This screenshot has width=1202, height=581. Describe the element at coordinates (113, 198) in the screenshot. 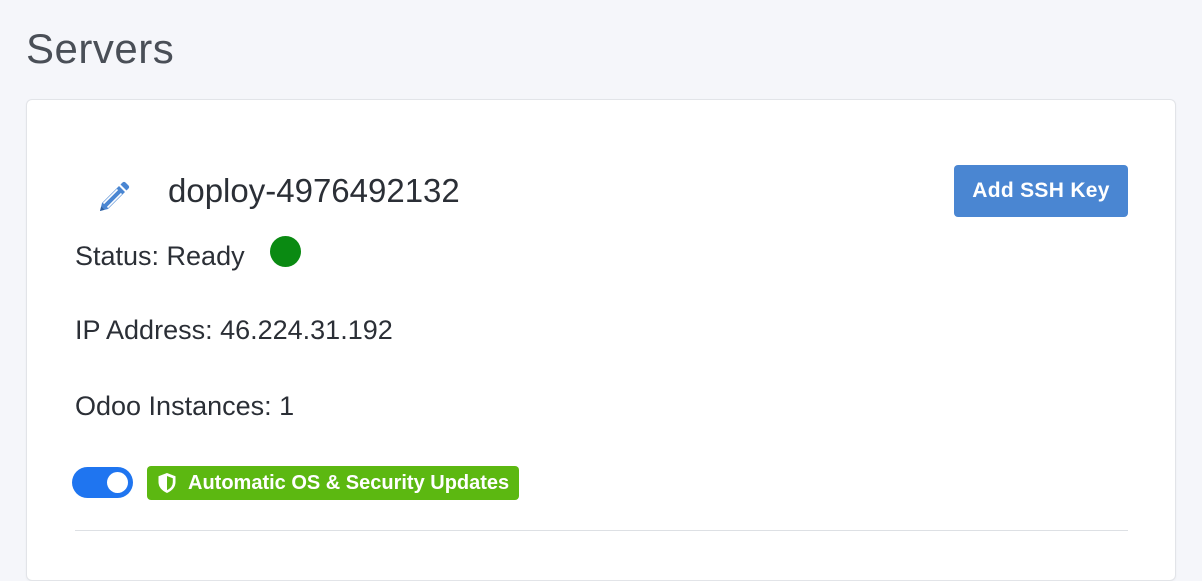

I see `pencil-icon` at that location.